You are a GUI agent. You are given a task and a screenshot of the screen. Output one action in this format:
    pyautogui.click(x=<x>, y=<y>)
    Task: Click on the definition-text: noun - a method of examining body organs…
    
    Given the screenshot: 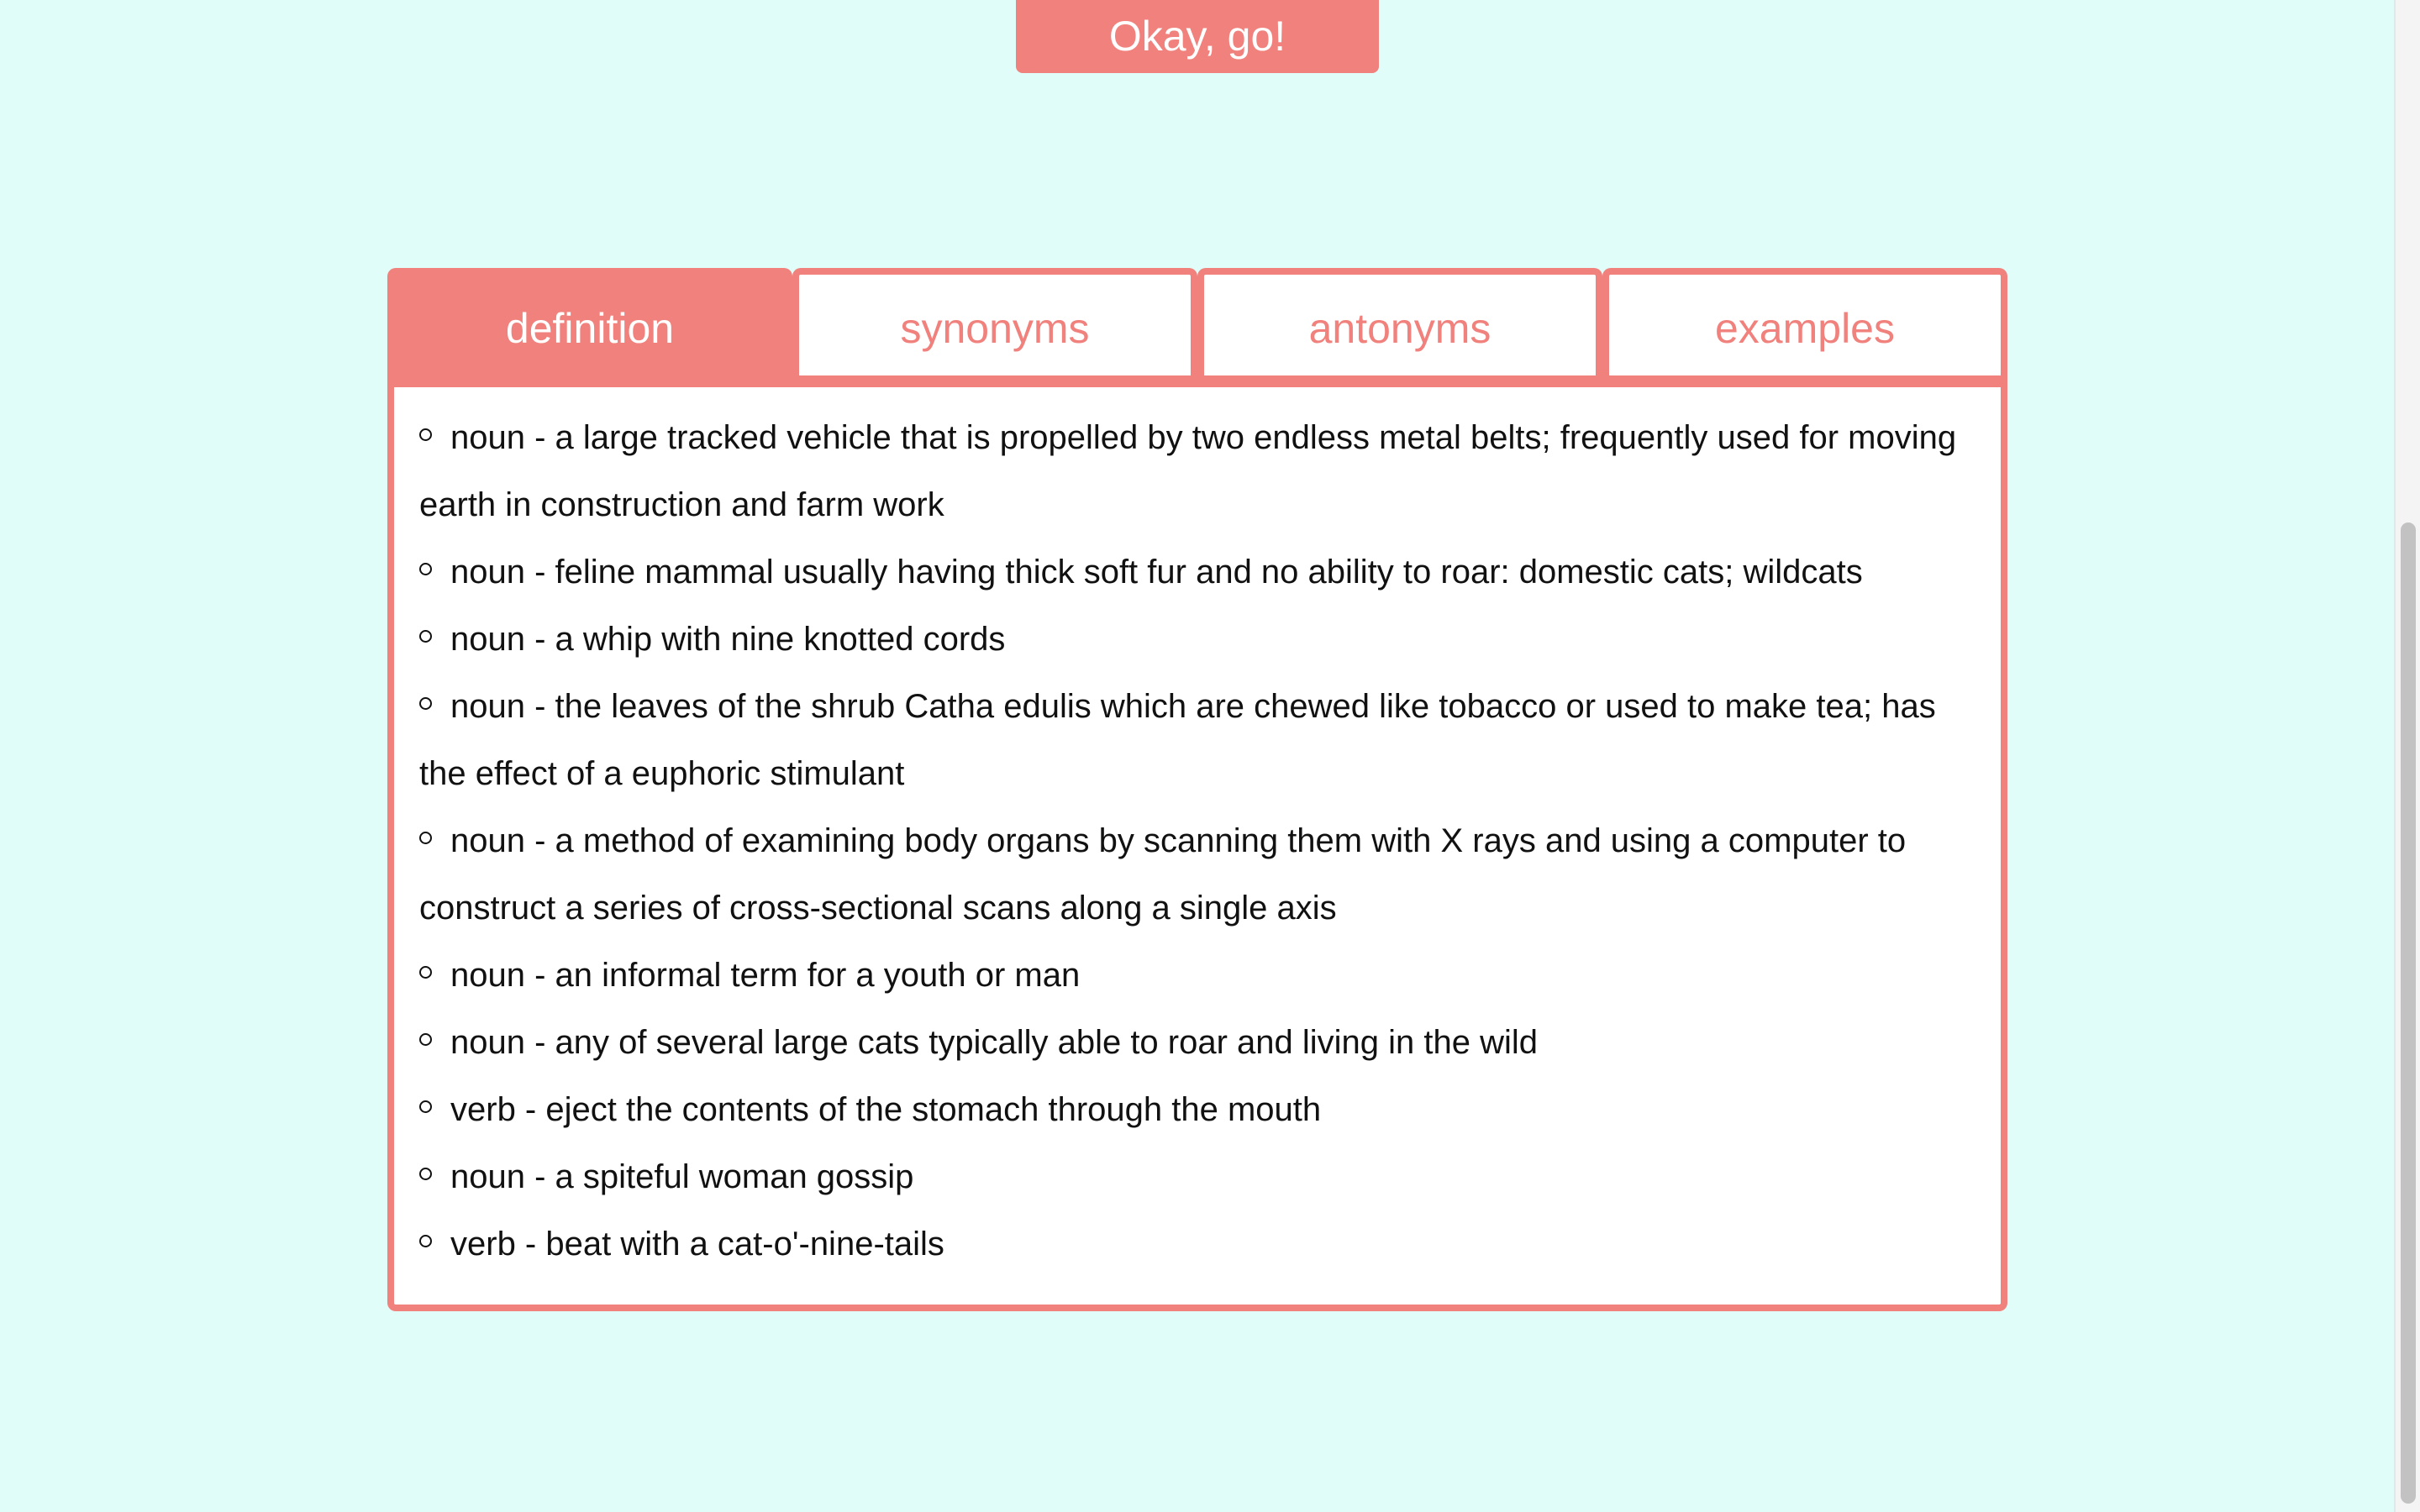 What is the action you would take?
    pyautogui.click(x=1163, y=874)
    